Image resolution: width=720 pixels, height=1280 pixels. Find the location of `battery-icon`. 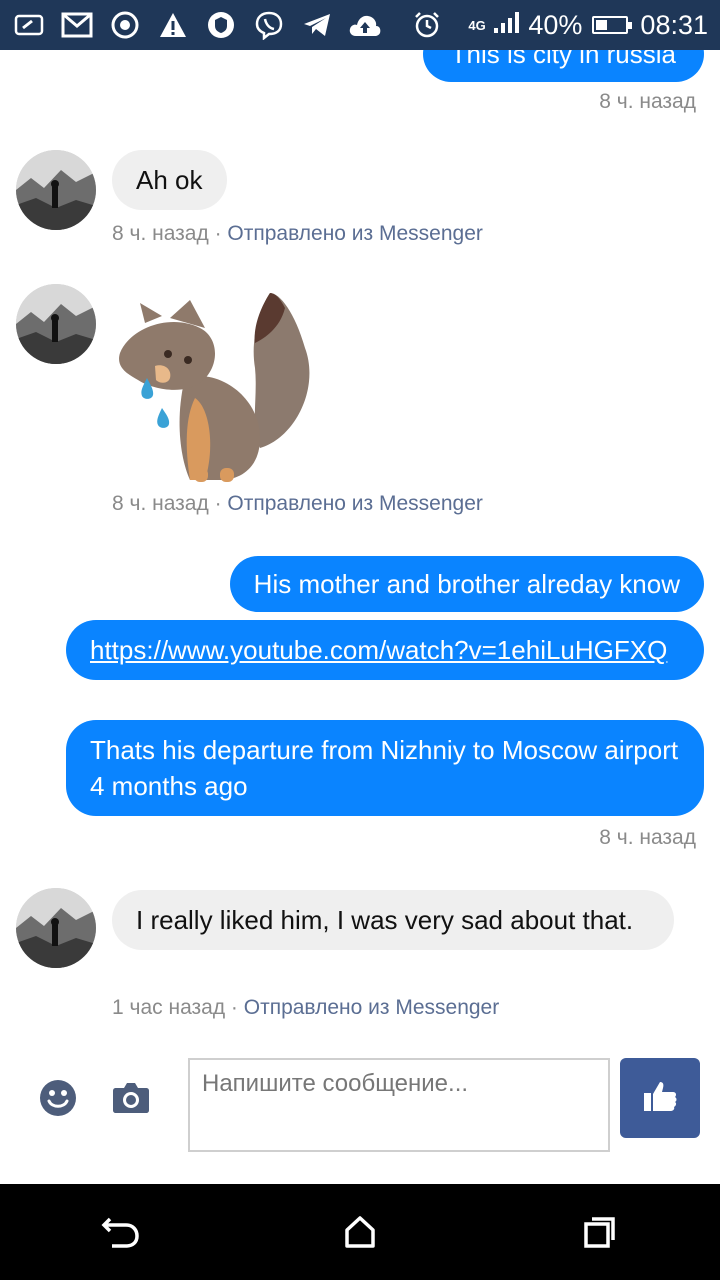

battery-icon is located at coordinates (612, 25).